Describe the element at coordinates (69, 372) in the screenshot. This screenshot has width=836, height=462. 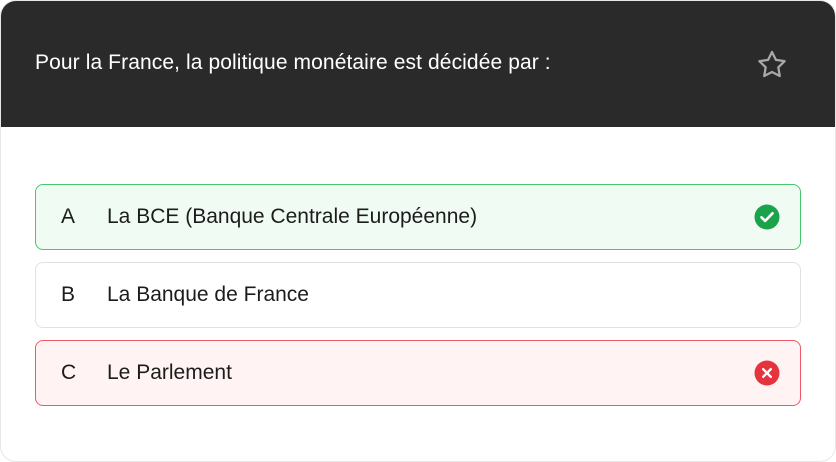
I see `option-letter: C` at that location.